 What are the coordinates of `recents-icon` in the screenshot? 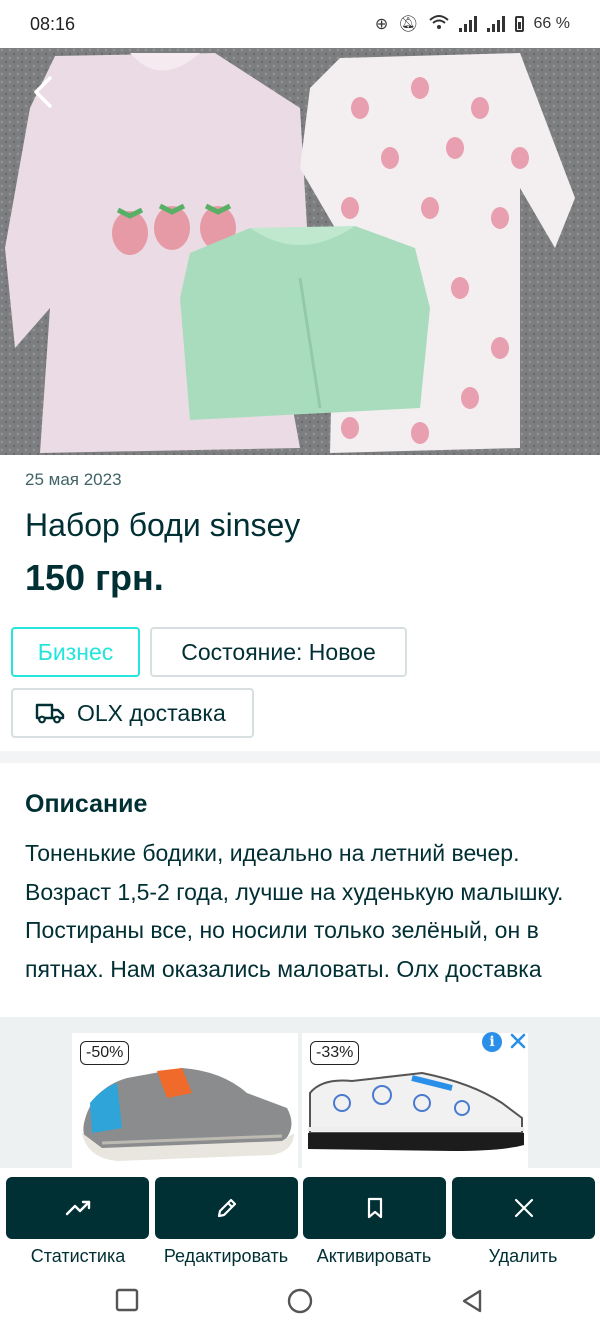 It's located at (127, 1300).